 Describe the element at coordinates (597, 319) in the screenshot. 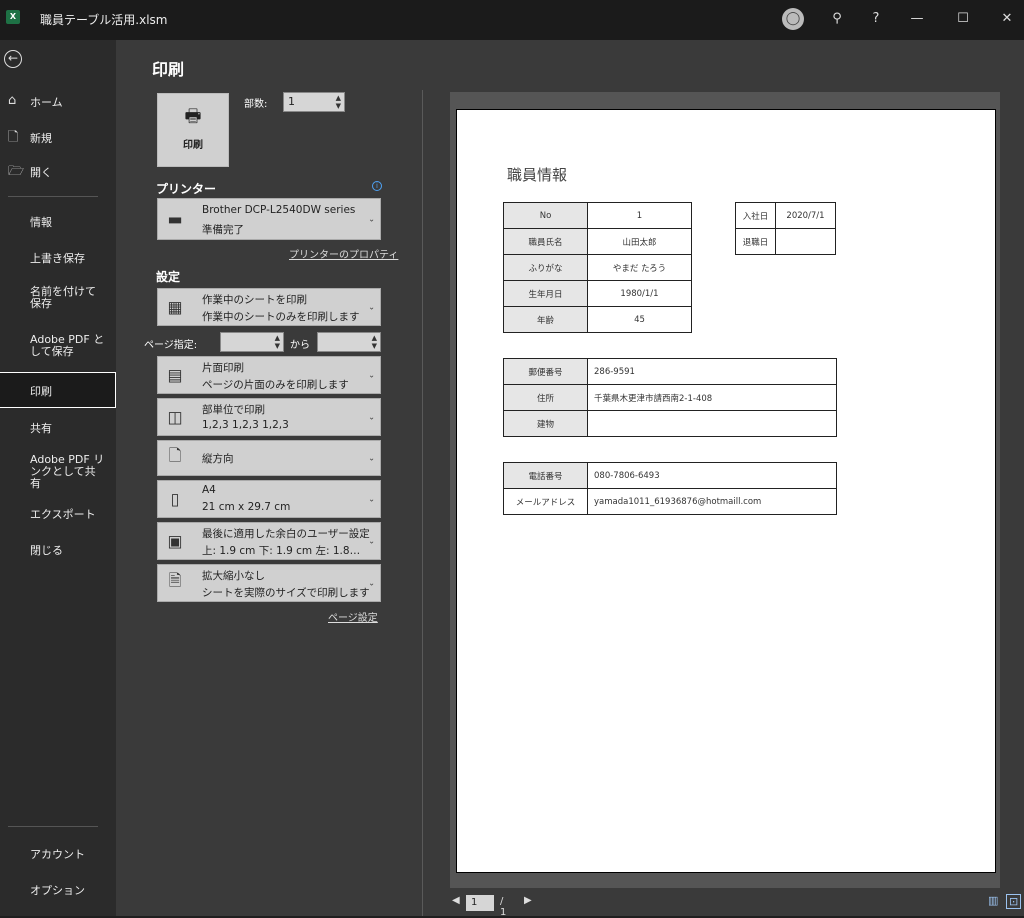

I see `table-row: 年齢 45` at that location.